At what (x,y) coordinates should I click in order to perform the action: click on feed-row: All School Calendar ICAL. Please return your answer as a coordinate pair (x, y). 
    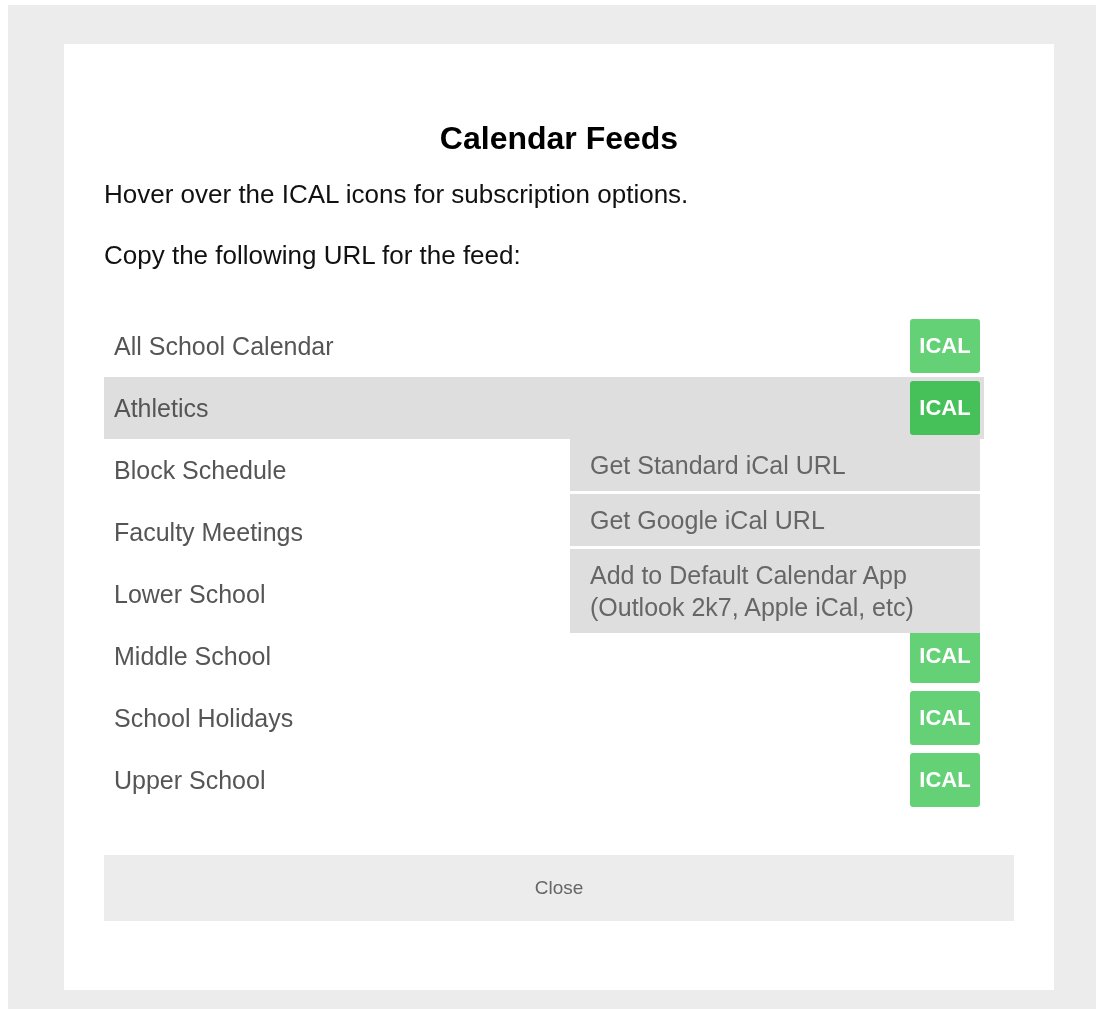
    Looking at the image, I should click on (544, 346).